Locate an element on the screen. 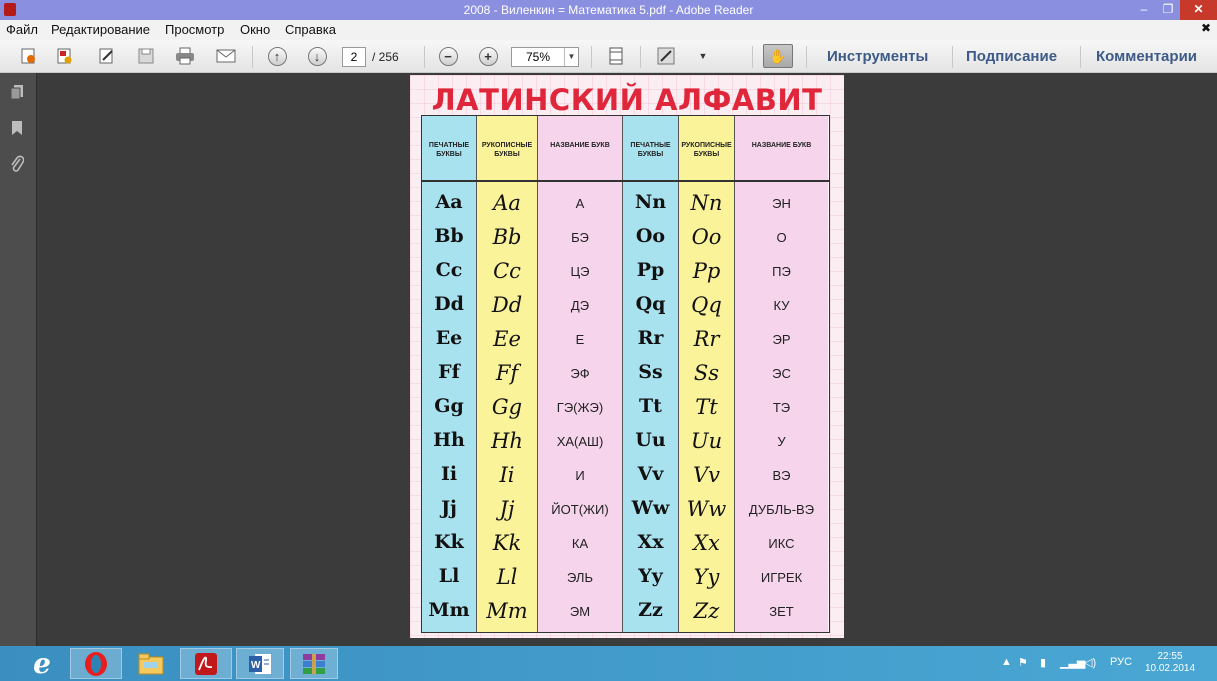 The image size is (1217, 681). opera-icon is located at coordinates (96, 663).